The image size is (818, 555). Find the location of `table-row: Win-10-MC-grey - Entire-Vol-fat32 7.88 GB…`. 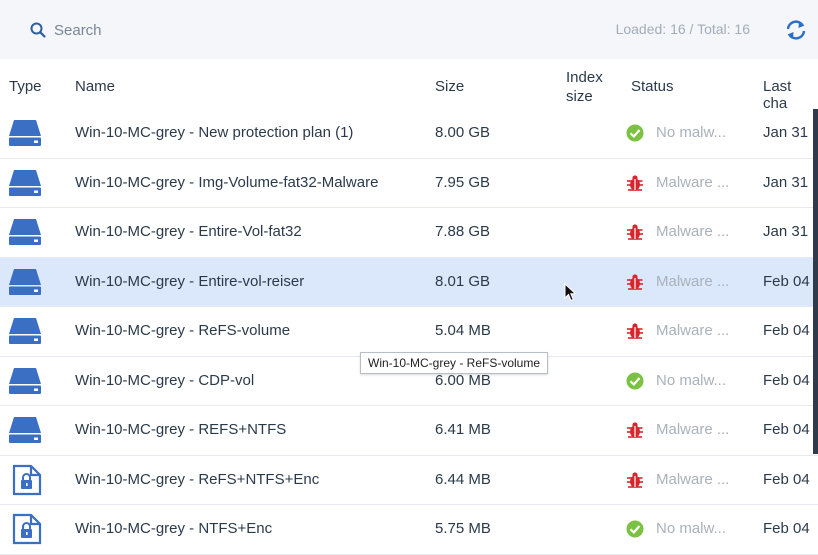

table-row: Win-10-MC-grey - Entire-Vol-fat32 7.88 GB… is located at coordinates (409, 233).